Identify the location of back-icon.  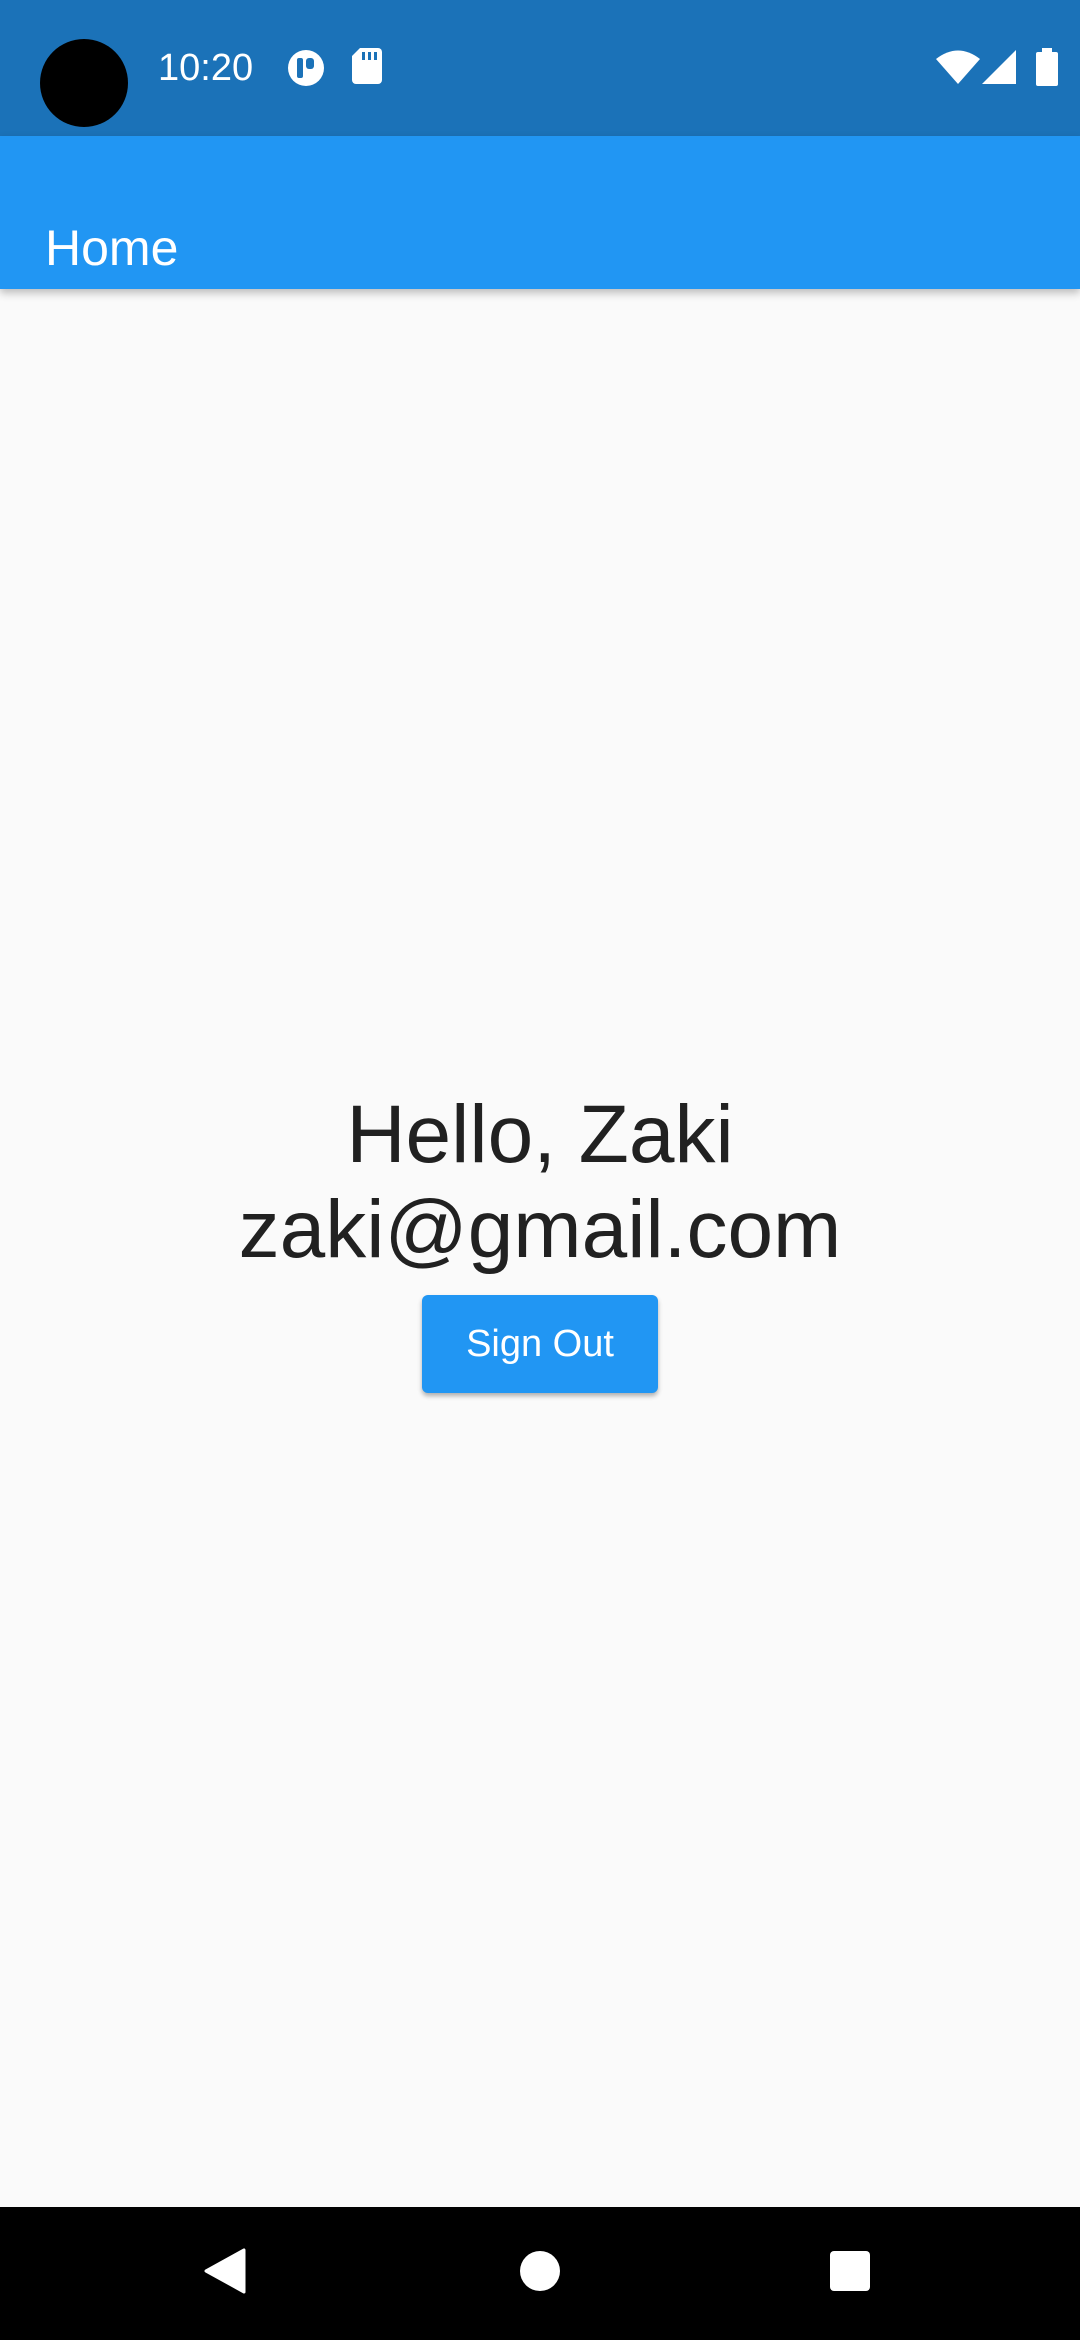
(225, 2273).